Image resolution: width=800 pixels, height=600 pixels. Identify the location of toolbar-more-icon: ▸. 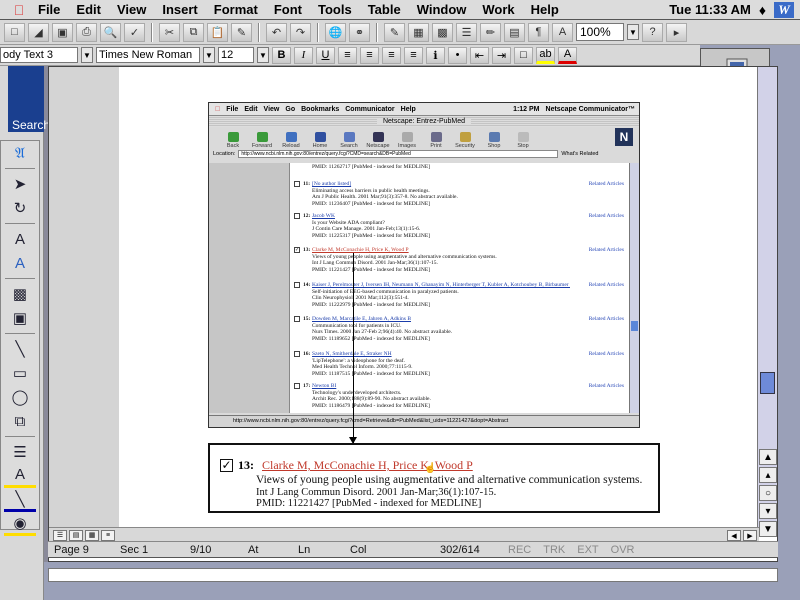
(676, 32).